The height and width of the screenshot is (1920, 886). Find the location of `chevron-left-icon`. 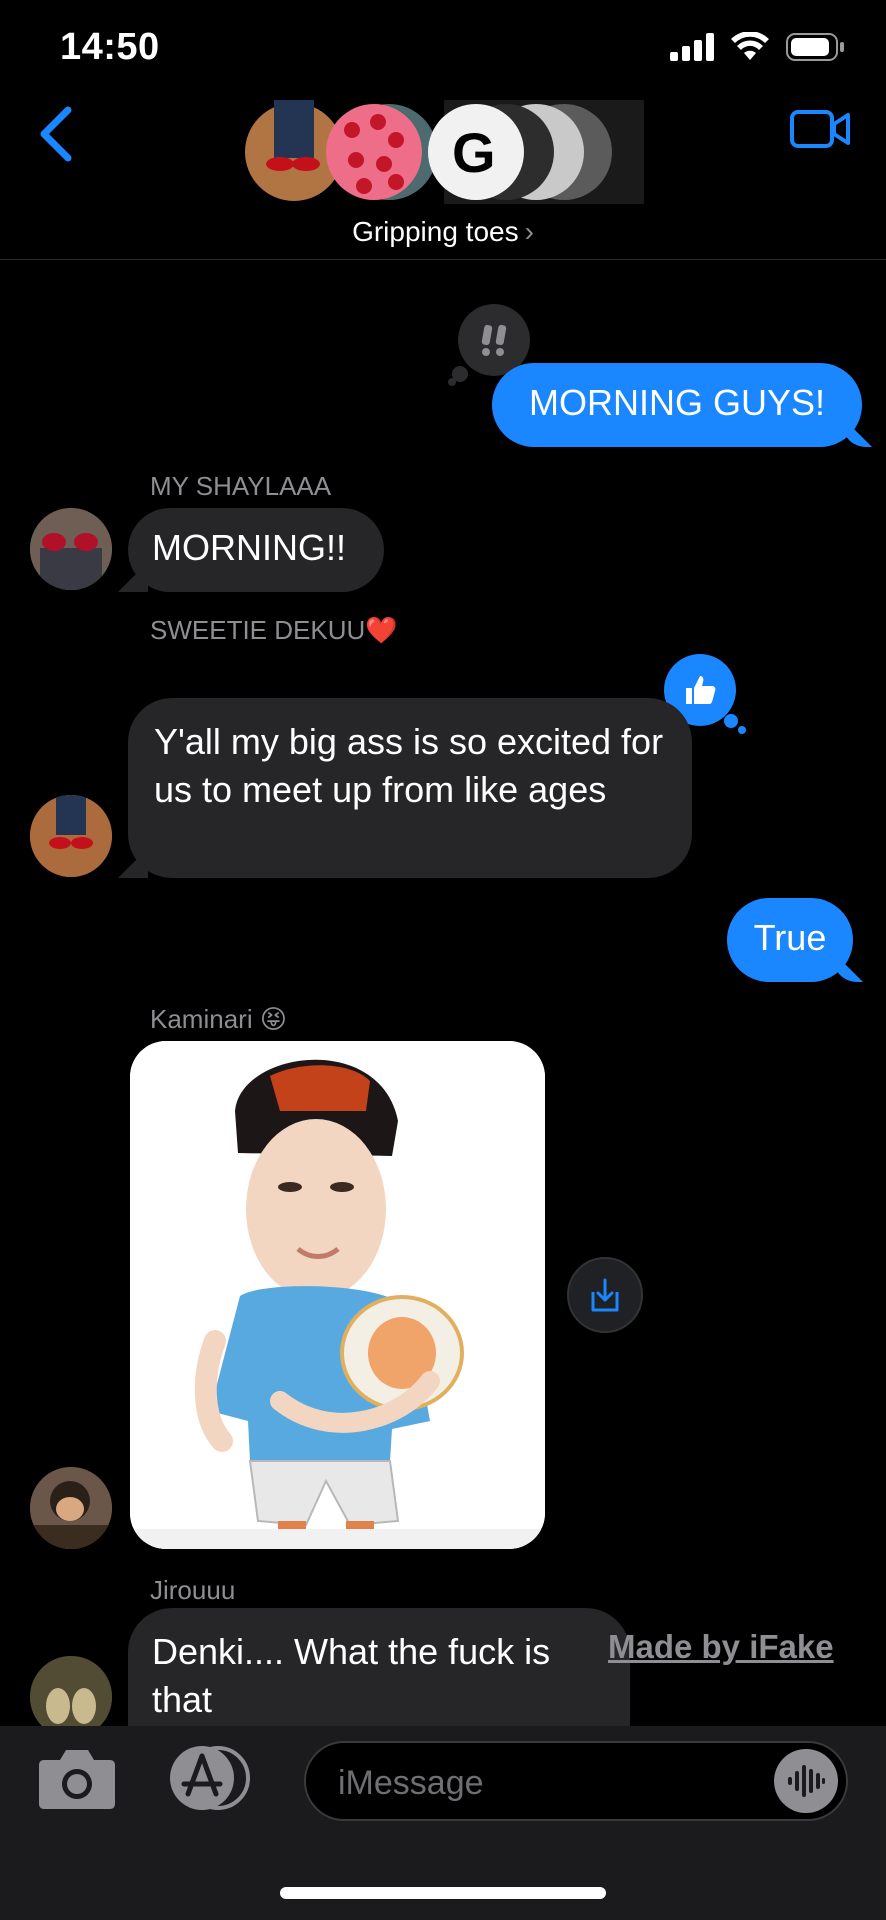

chevron-left-icon is located at coordinates (56, 134).